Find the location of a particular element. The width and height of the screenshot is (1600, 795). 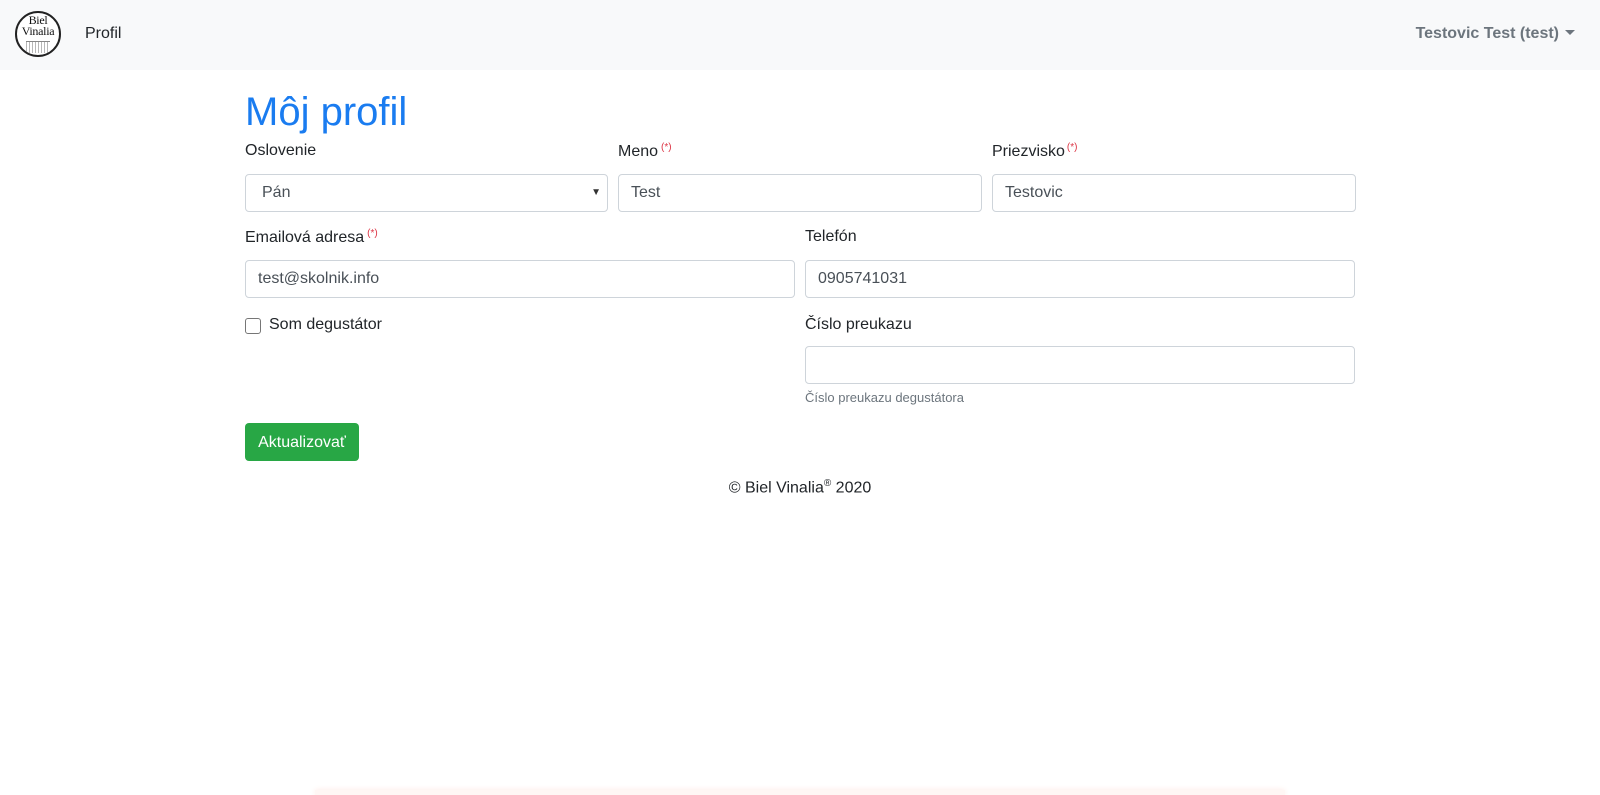

phone-value: 0905741031 is located at coordinates (862, 278).